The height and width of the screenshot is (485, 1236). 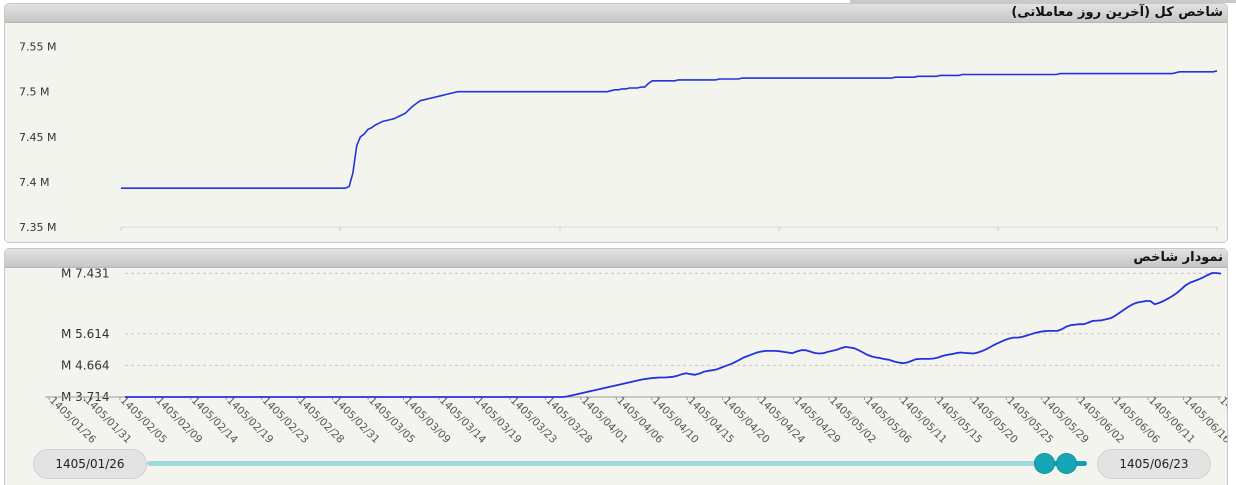 What do you see at coordinates (37, 137) in the screenshot?
I see `y-tick-label: 7.45 M` at bounding box center [37, 137].